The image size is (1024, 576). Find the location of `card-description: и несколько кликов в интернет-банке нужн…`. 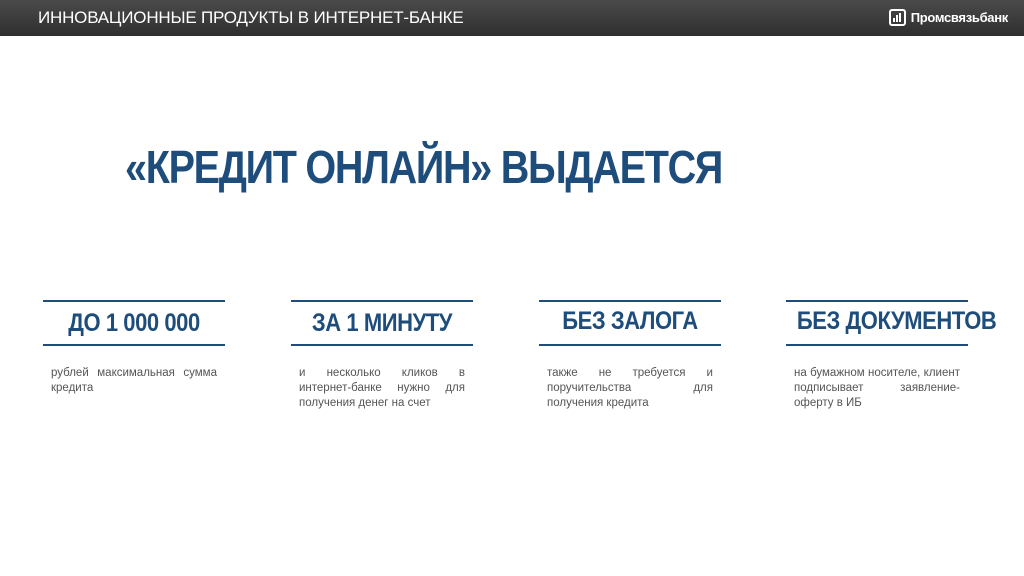

card-description: и несколько кликов в интернет-банке нужн… is located at coordinates (382, 388).